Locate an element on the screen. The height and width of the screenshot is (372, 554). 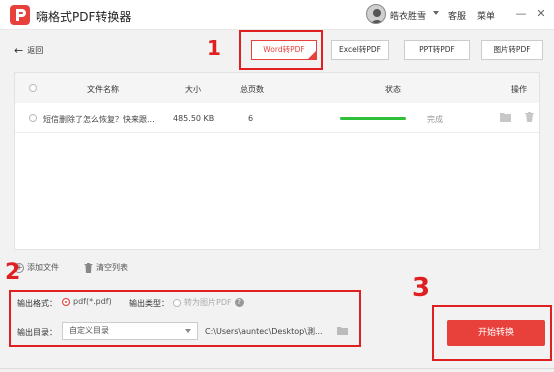
app-logo-icon is located at coordinates (20, 15).